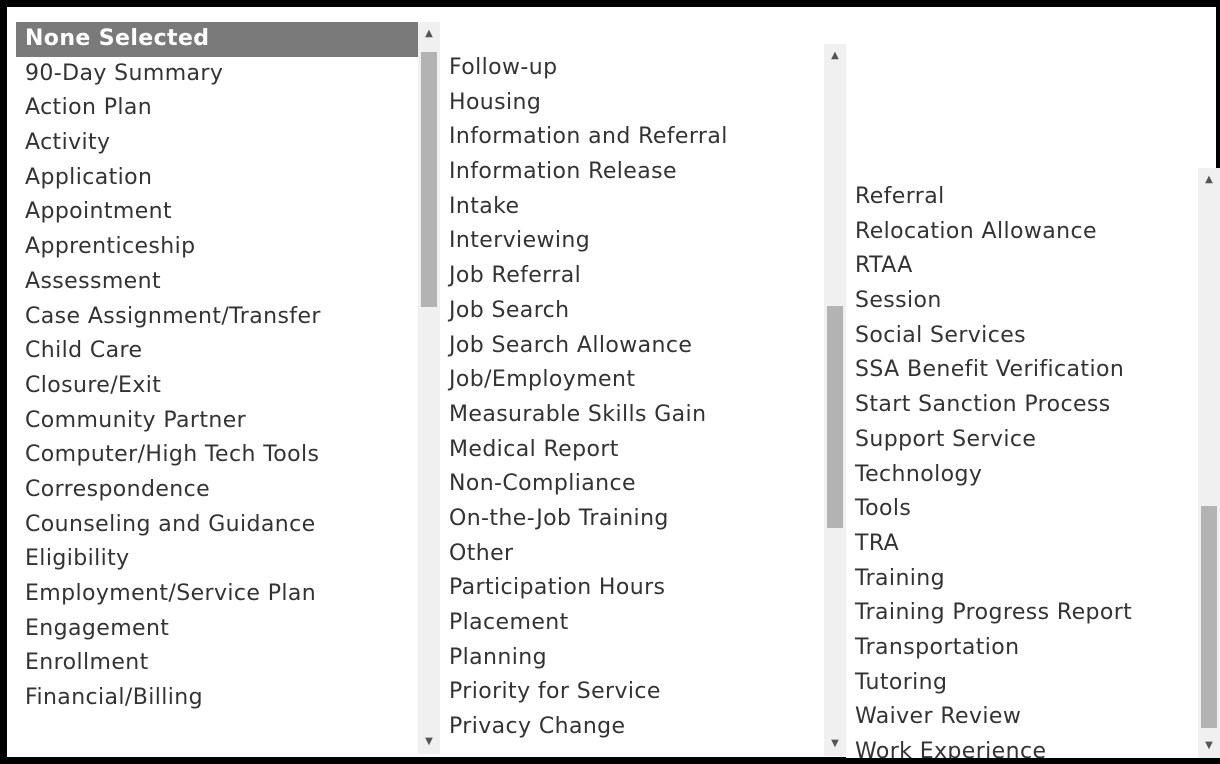  Describe the element at coordinates (632, 519) in the screenshot. I see `list-option: On-the-Job Training` at that location.